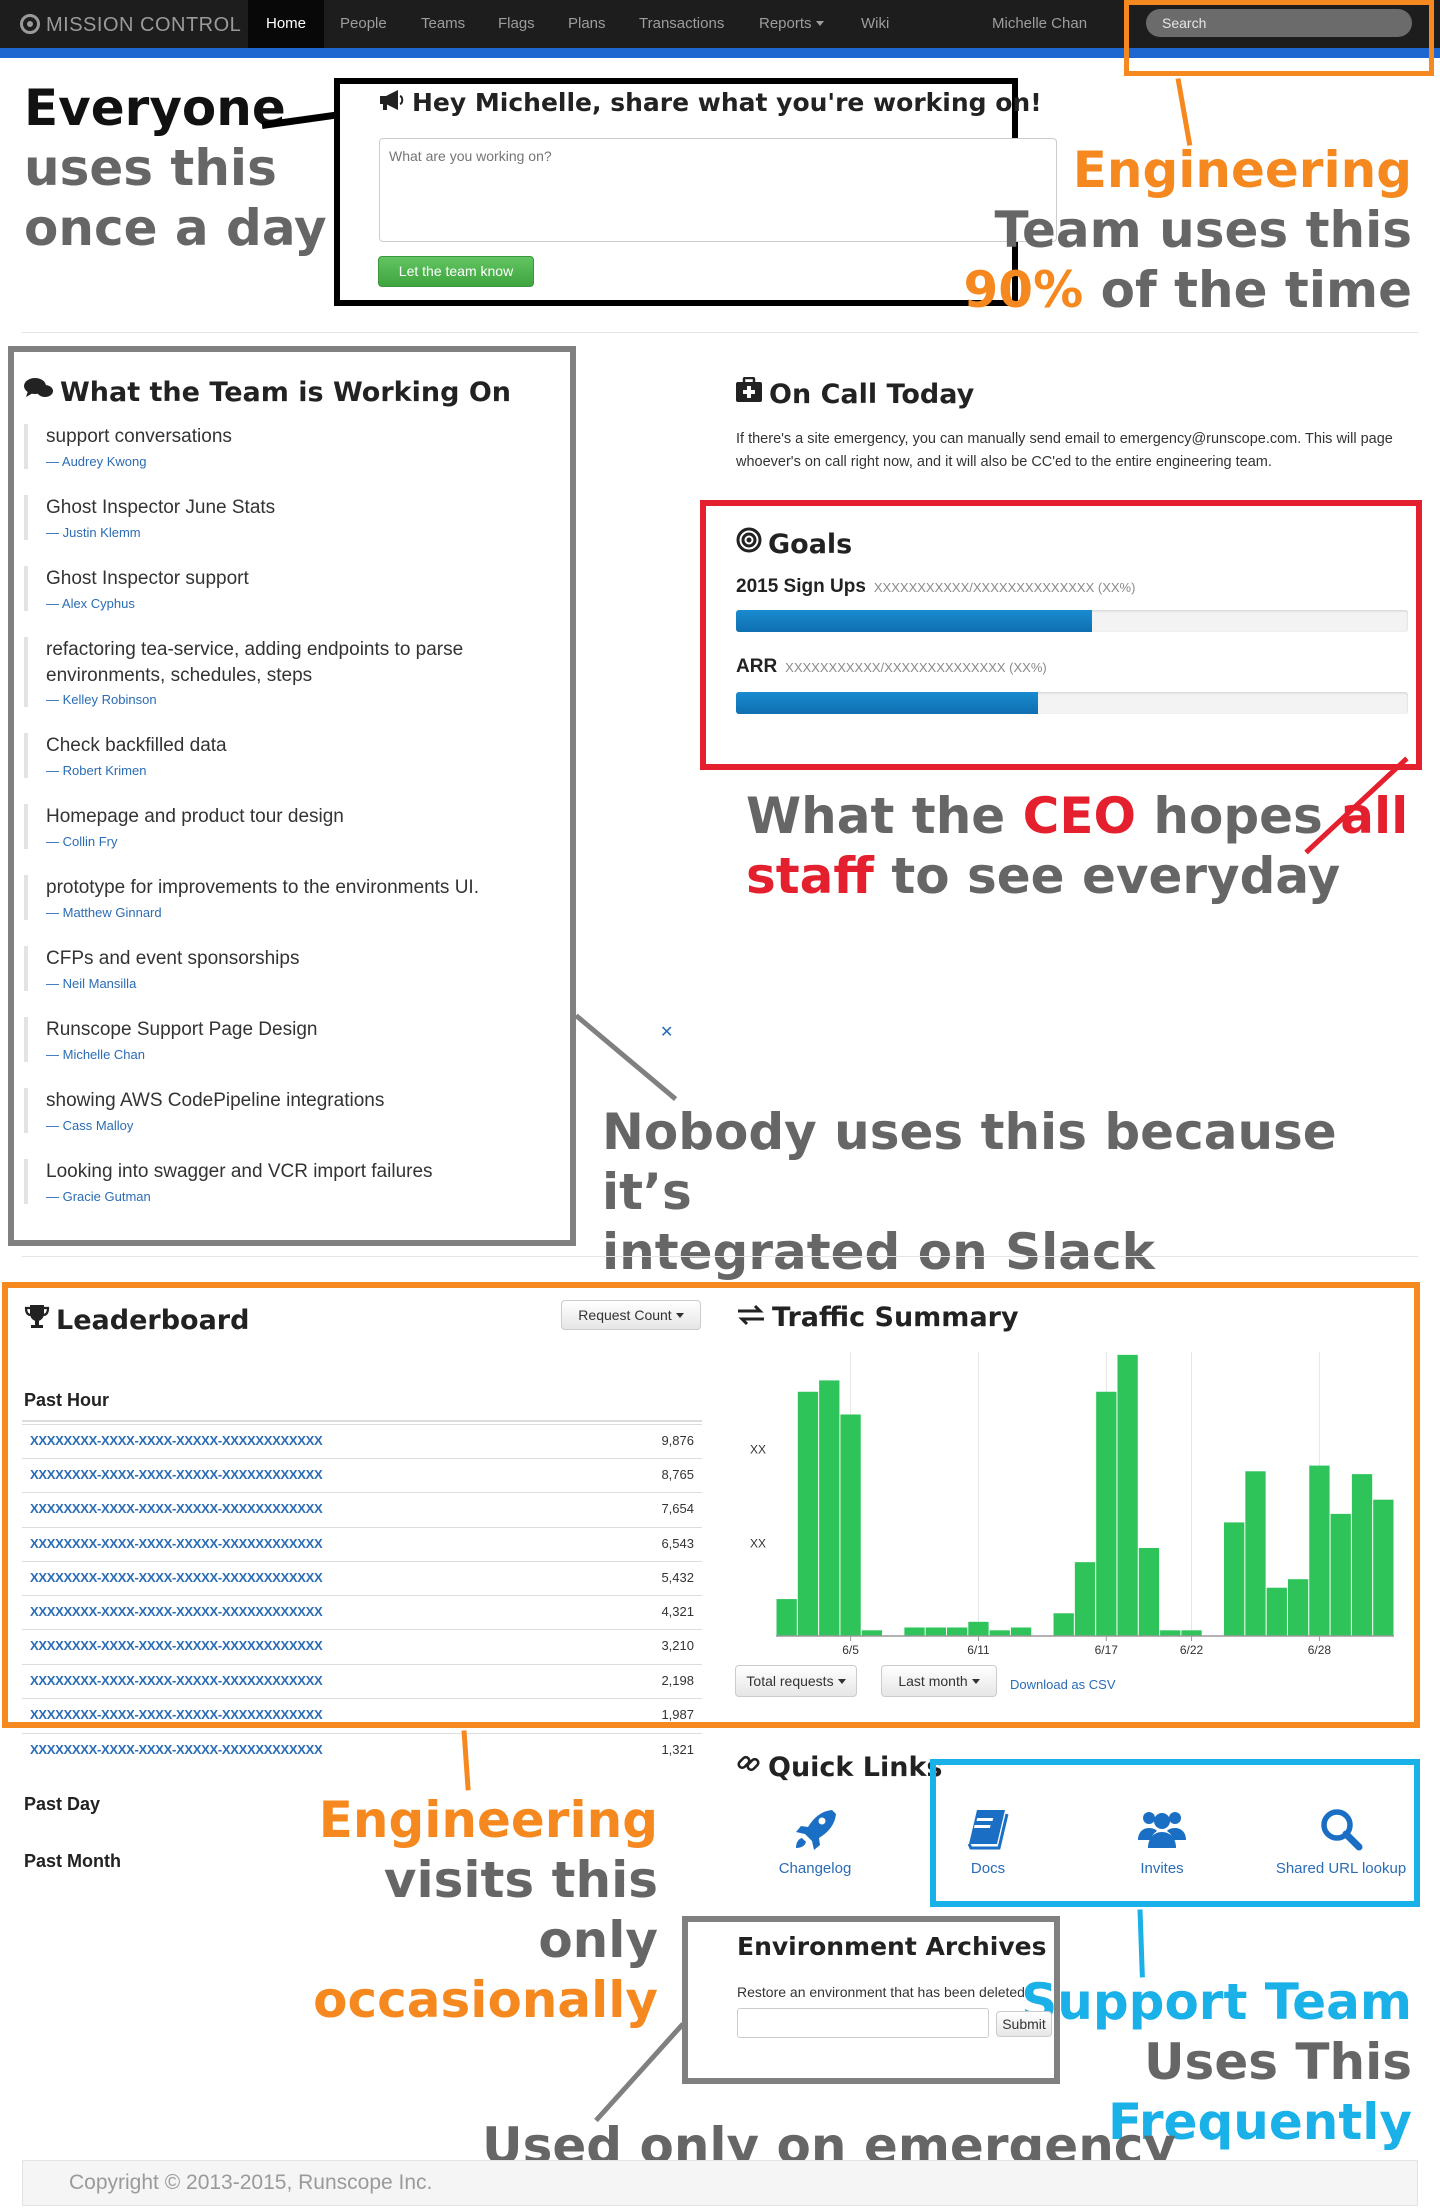 This screenshot has width=1440, height=2211. Describe the element at coordinates (720, 2183) in the screenshot. I see `footer: Copyright © 2013-2015, Runscope Inc.` at that location.